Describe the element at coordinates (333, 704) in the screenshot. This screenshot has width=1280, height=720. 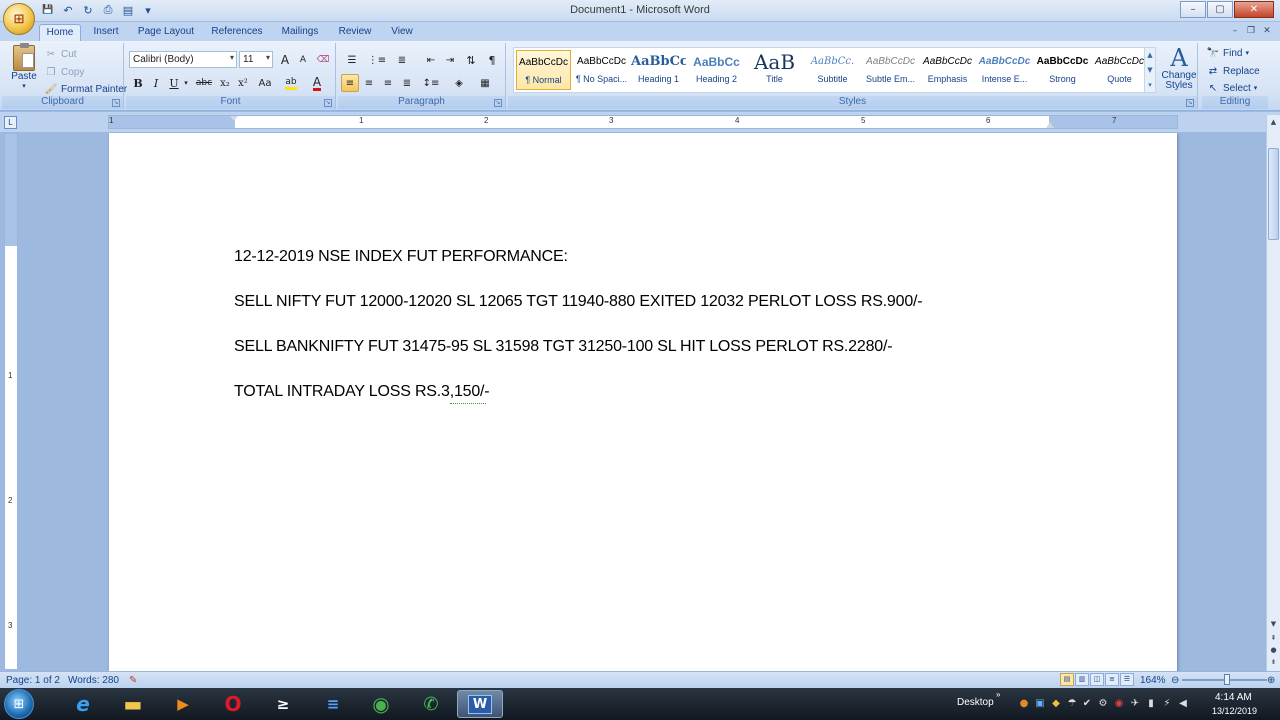
I see `taskbar-app-6: ≡` at that location.